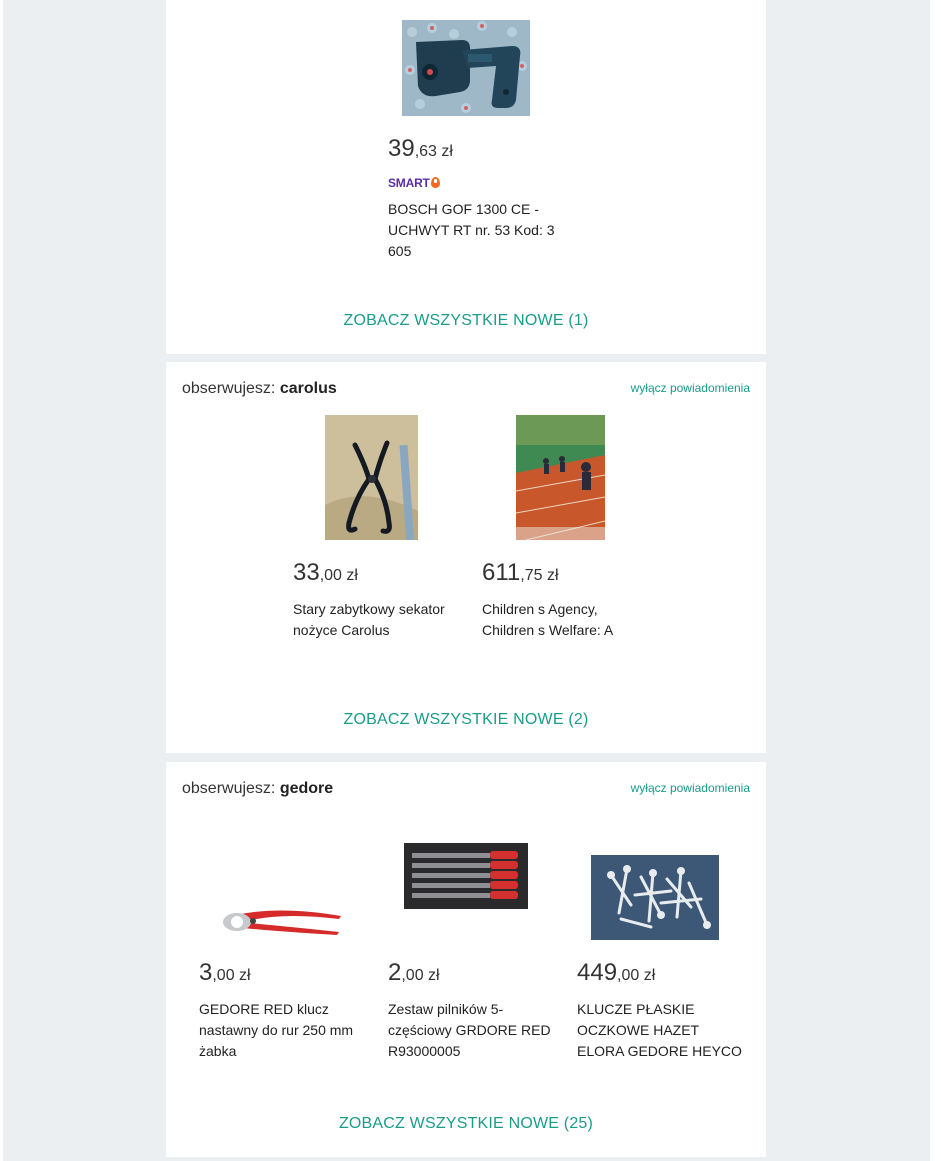 The width and height of the screenshot is (941, 1161). Describe the element at coordinates (433, 151) in the screenshot. I see `price-fraction: ,63 zł` at that location.